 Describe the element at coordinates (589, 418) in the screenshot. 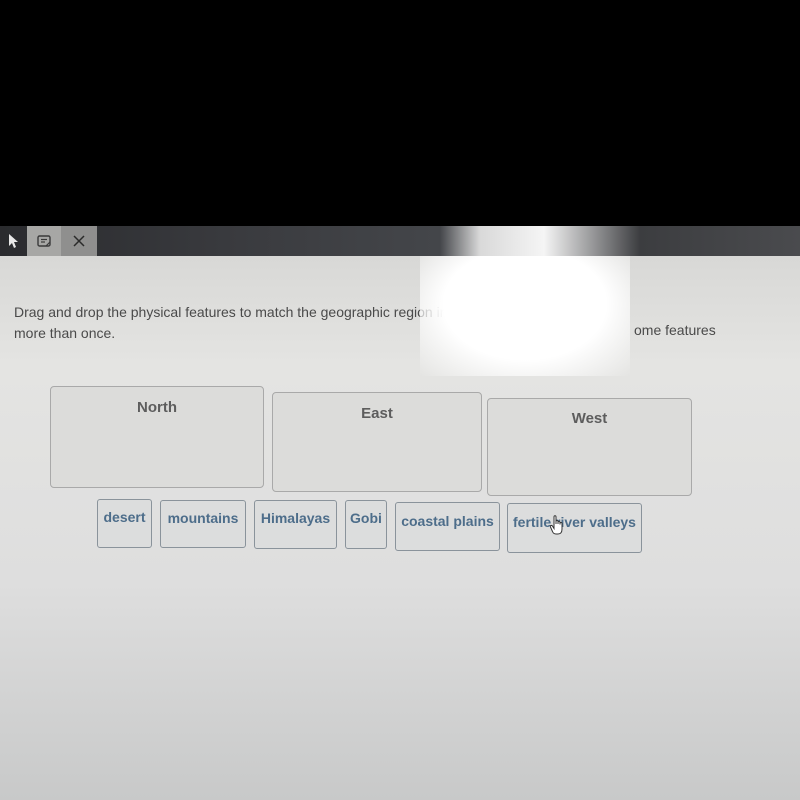

I see `drop-zone-title: West` at that location.